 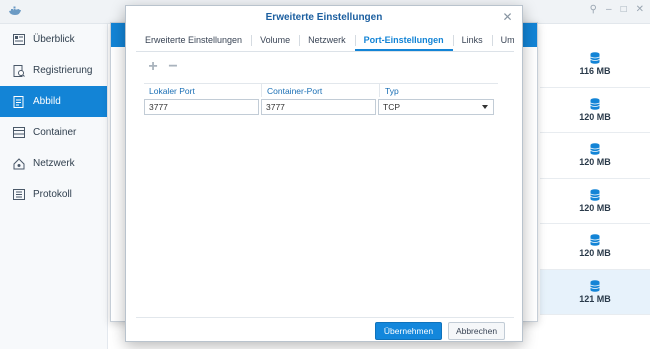 What do you see at coordinates (502, 40) in the screenshot?
I see `tab-environment: Umgebung` at bounding box center [502, 40].